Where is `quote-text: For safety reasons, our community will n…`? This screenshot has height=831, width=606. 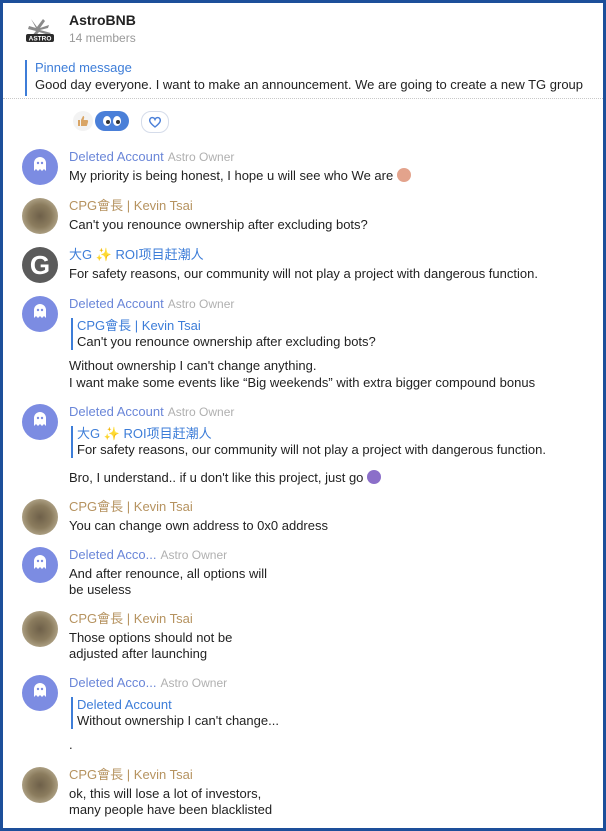 quote-text: For safety reasons, our community will n… is located at coordinates (311, 449).